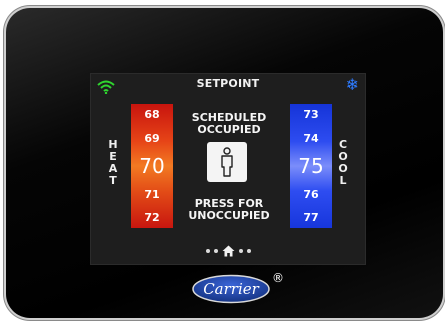 This screenshot has width=445, height=321. What do you see at coordinates (229, 129) in the screenshot?
I see `status-line: OCCUPIED` at bounding box center [229, 129].